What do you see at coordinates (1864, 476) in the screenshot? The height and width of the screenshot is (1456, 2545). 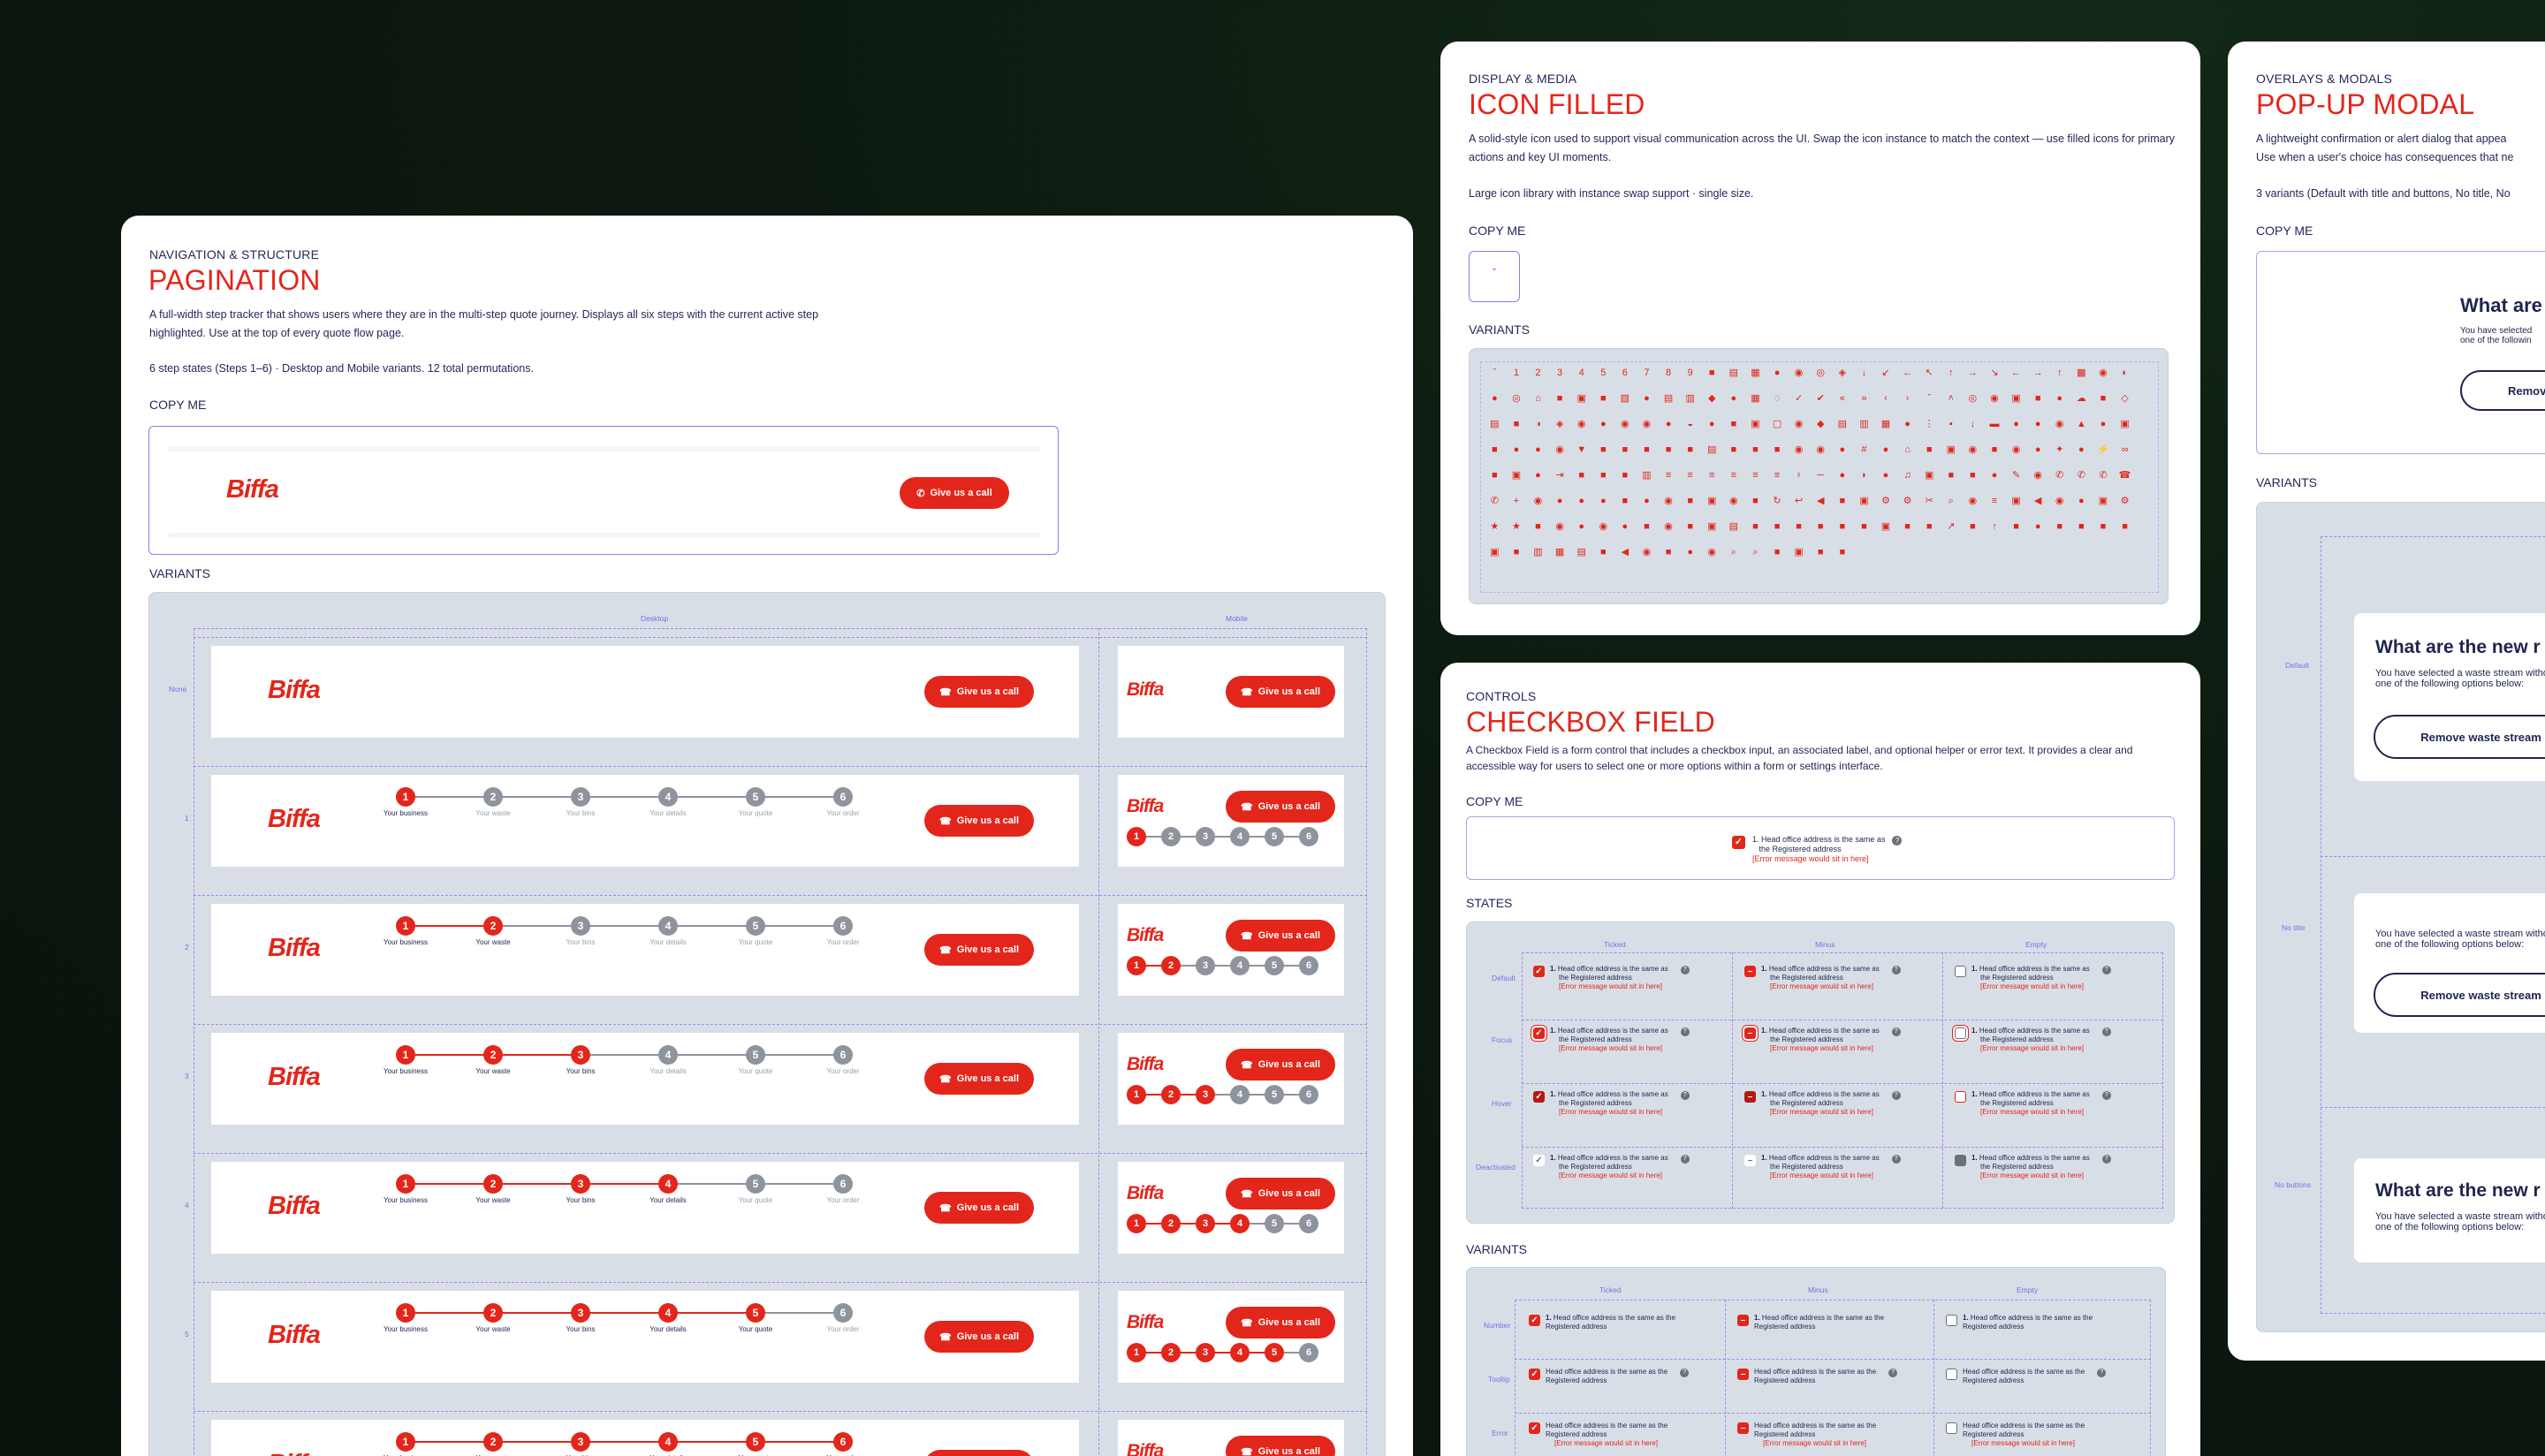 I see `library-icon: ◗` at bounding box center [1864, 476].